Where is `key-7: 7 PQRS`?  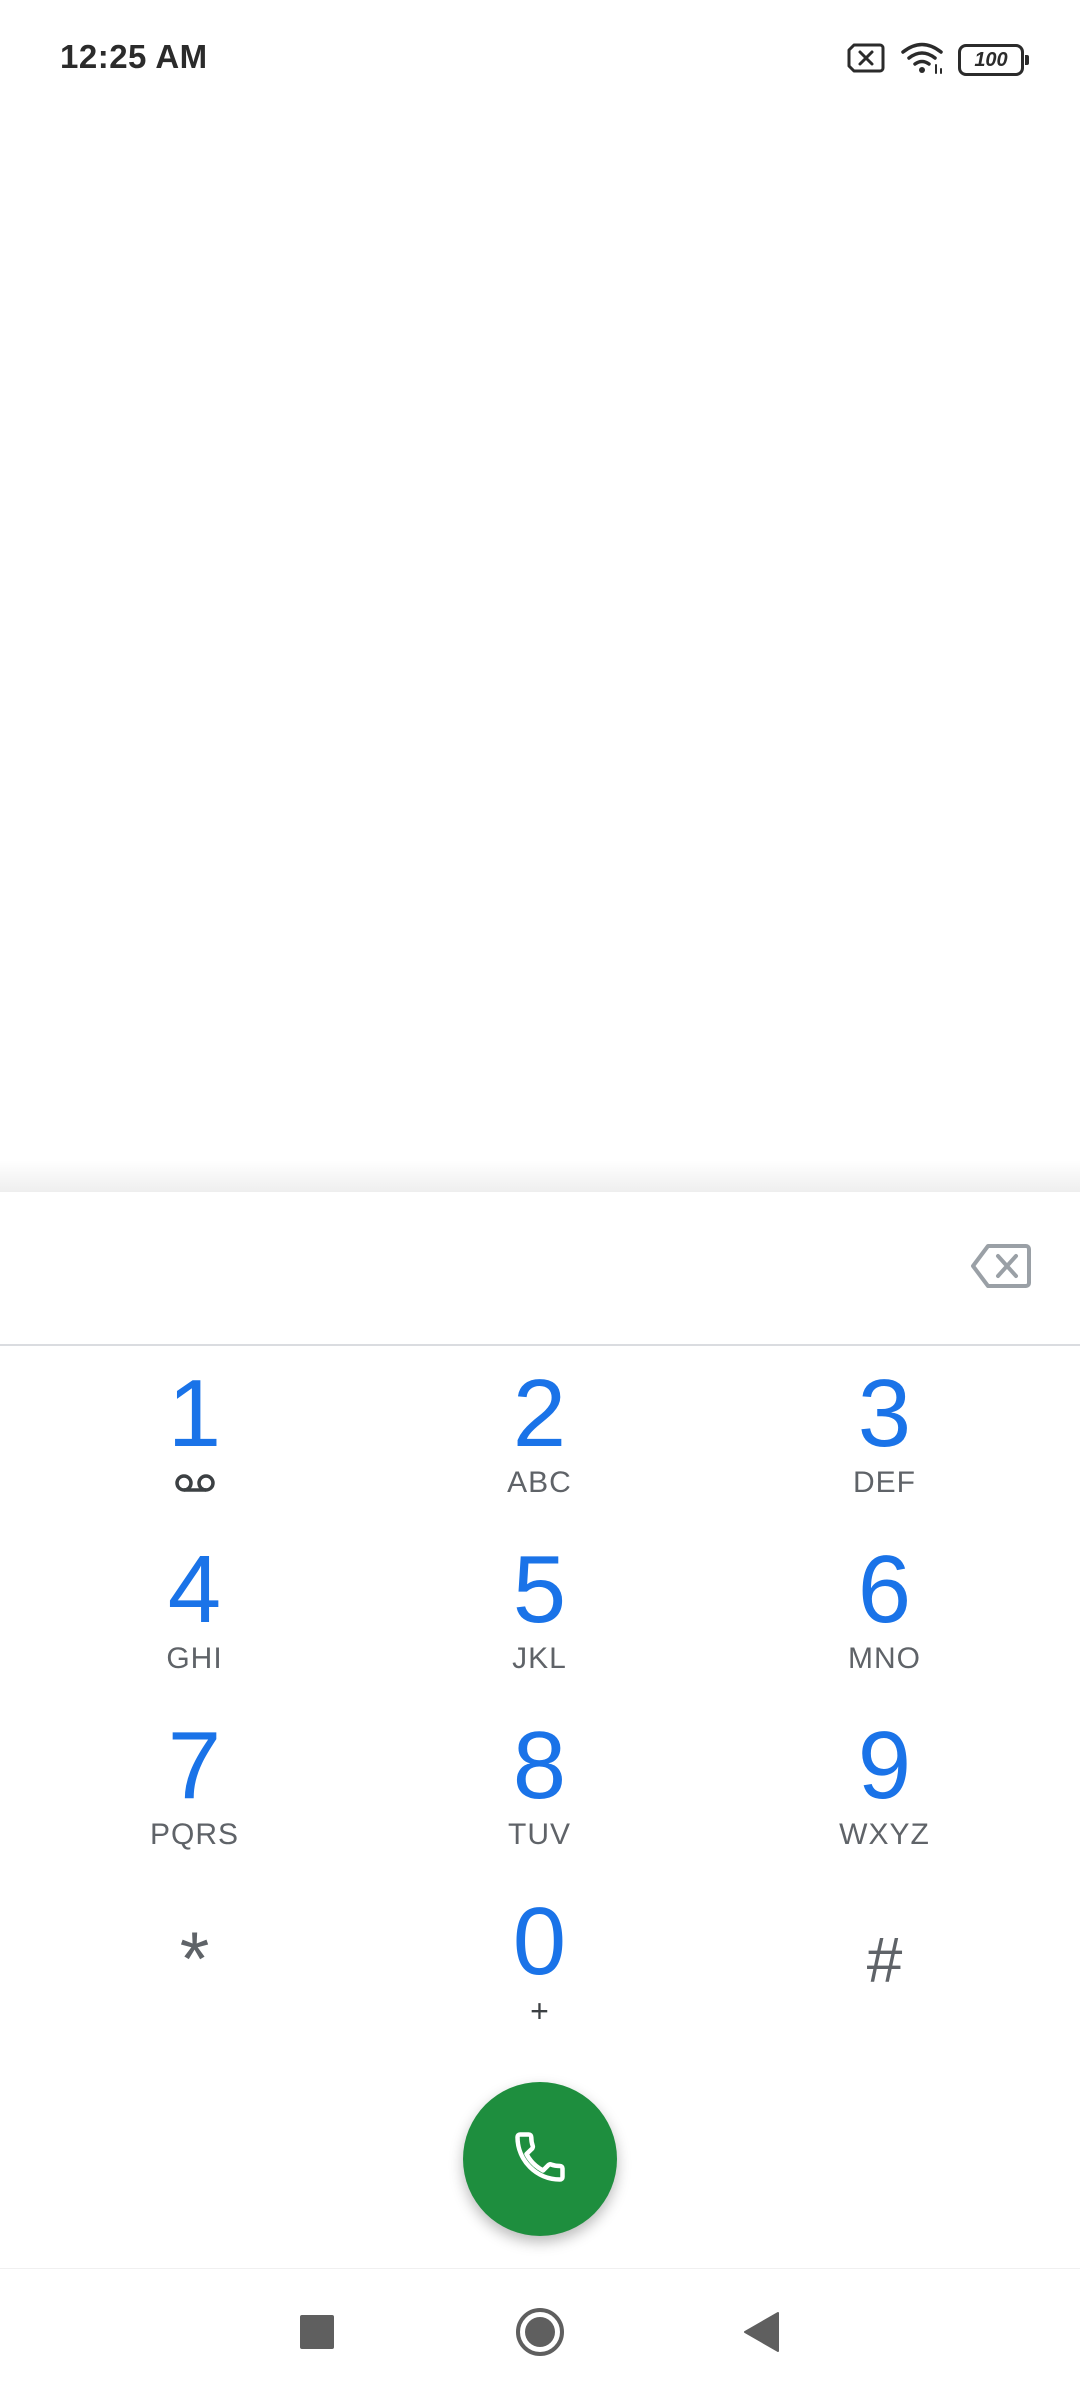
key-7: 7 PQRS is located at coordinates (194, 1802).